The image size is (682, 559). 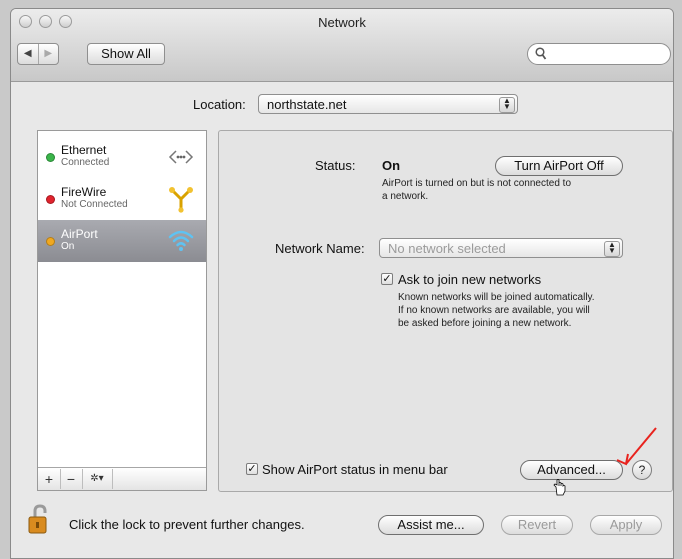 I want to click on lock-icon, so click(x=40, y=520).